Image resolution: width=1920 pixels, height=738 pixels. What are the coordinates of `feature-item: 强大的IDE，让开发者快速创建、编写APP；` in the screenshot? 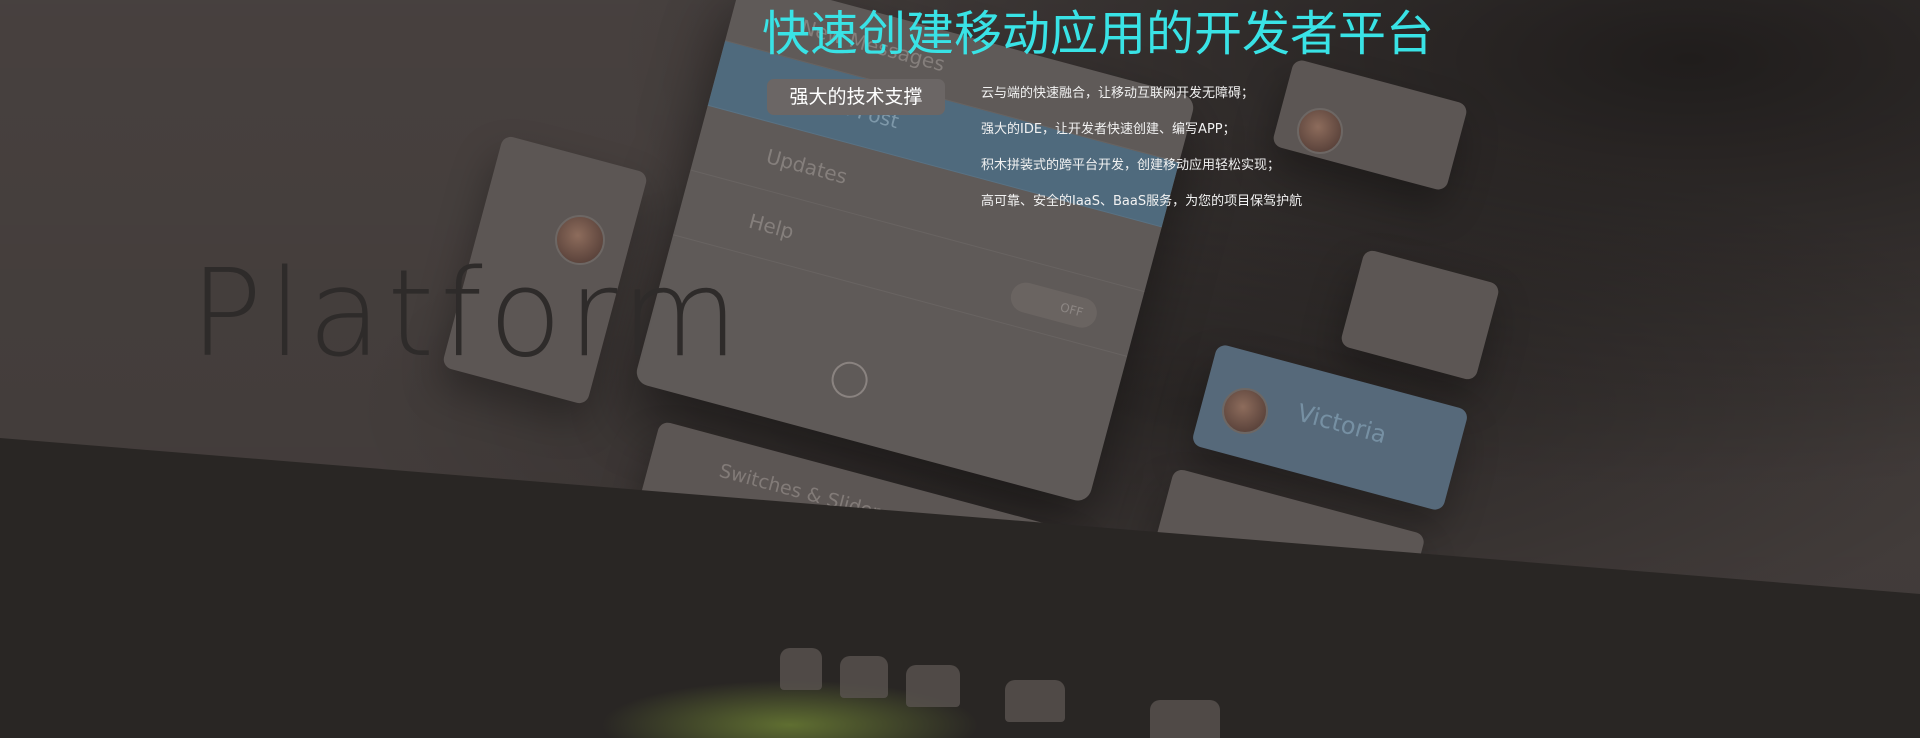 It's located at (1108, 129).